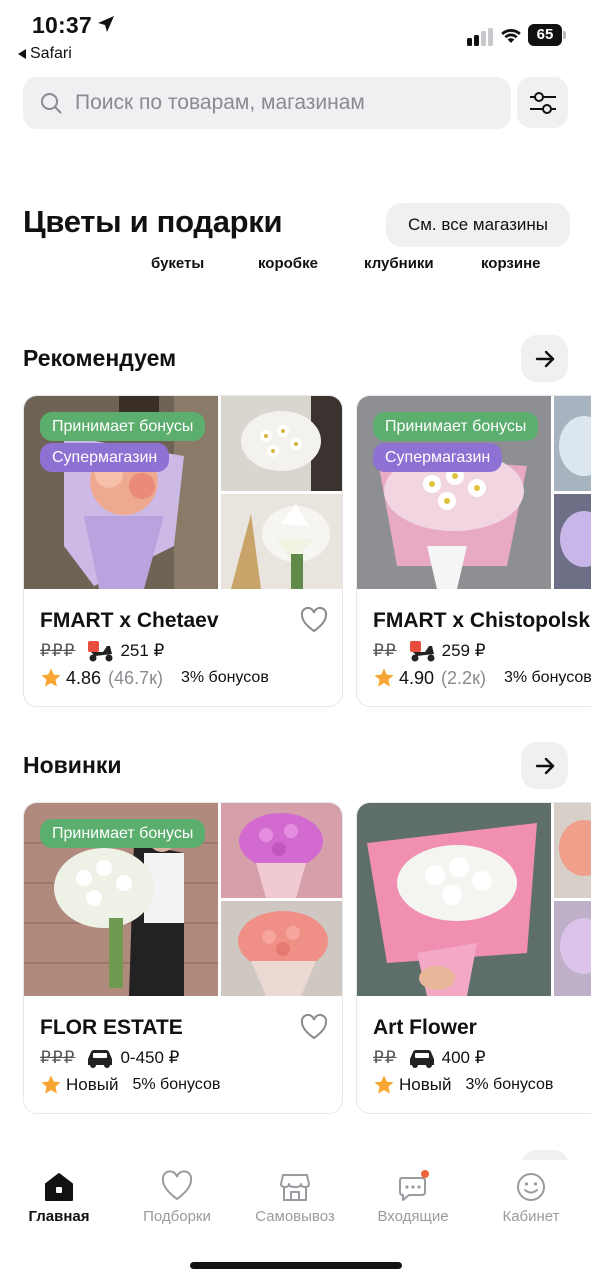 This screenshot has width=591, height=1280. I want to click on search-placeholder: Поиск по товарам, магазинам, so click(220, 102).